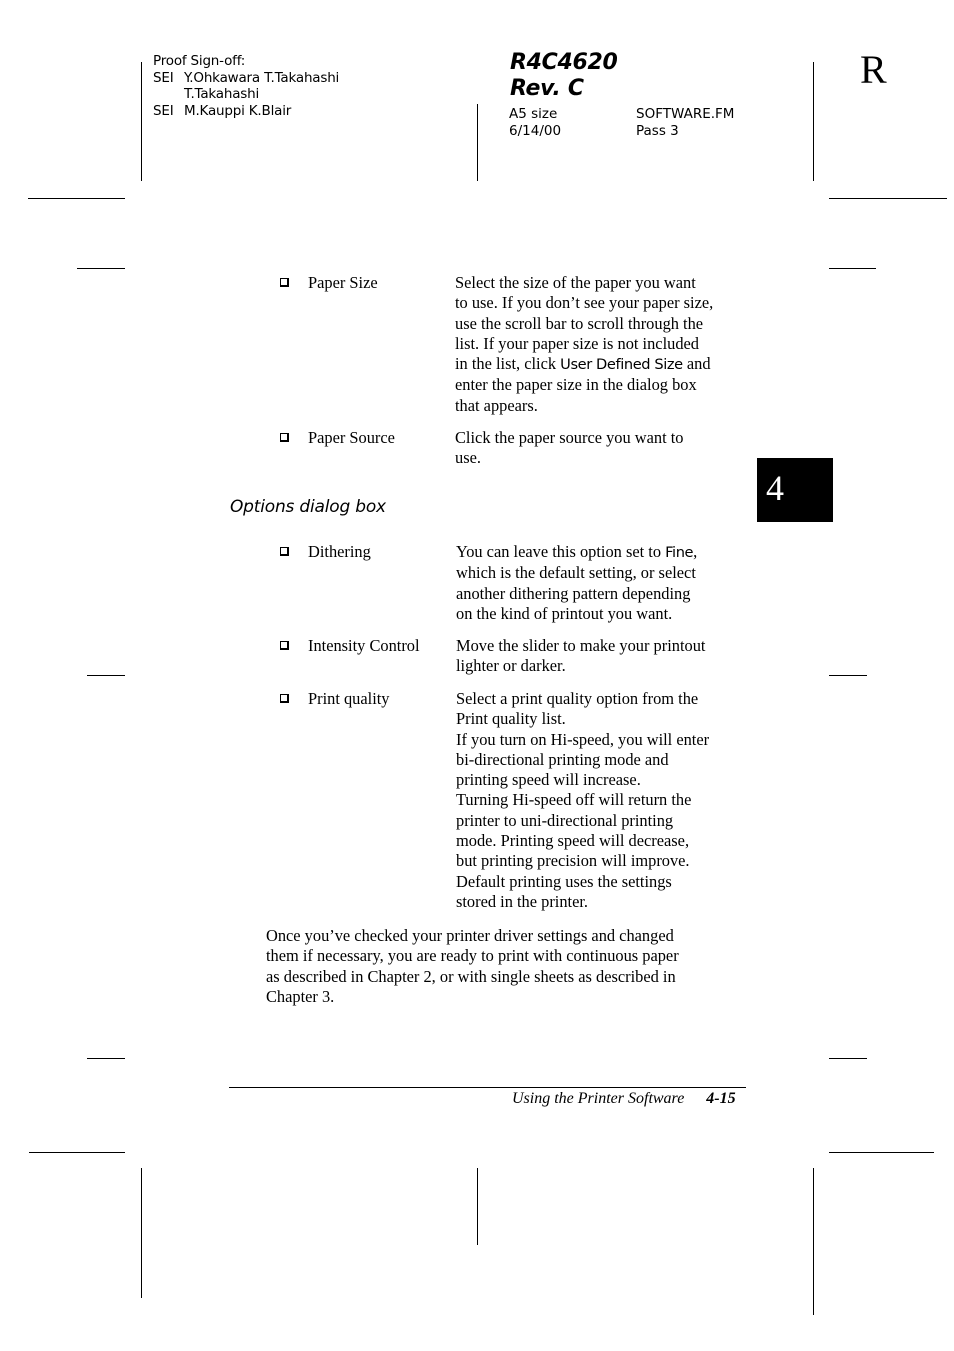 This screenshot has height=1351, width=954. I want to click on description-line: If you turn on Hi-speed, you will enter, so click(583, 739).